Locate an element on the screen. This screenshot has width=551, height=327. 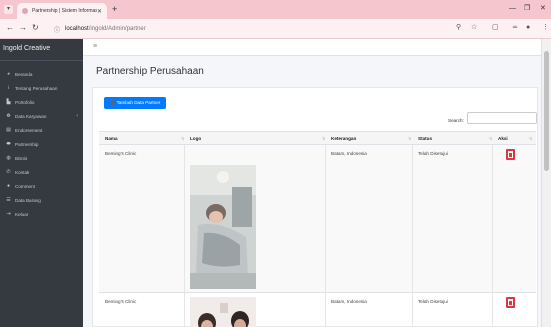
column-header-nama: Nama is located at coordinates (108, 139).